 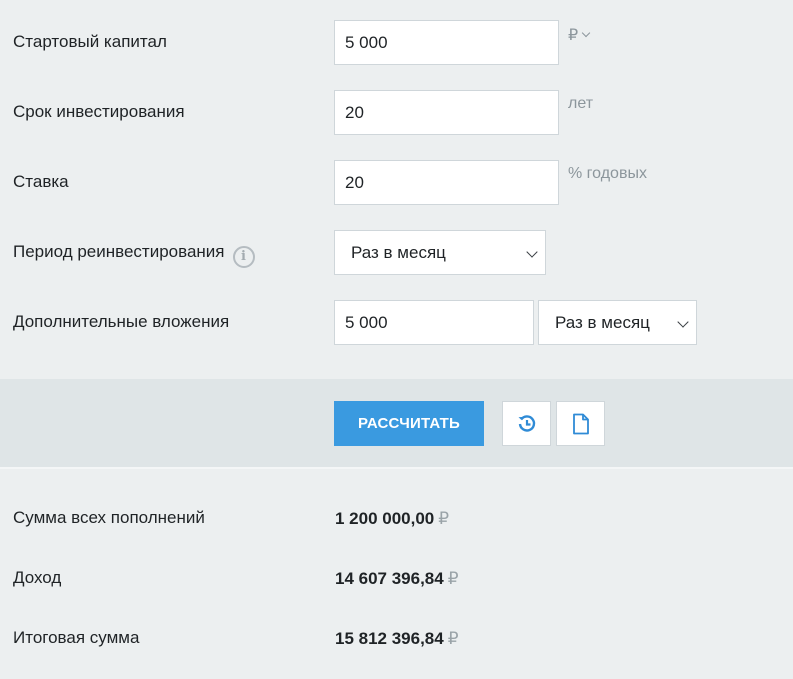 I want to click on document-icon, so click(x=580, y=423).